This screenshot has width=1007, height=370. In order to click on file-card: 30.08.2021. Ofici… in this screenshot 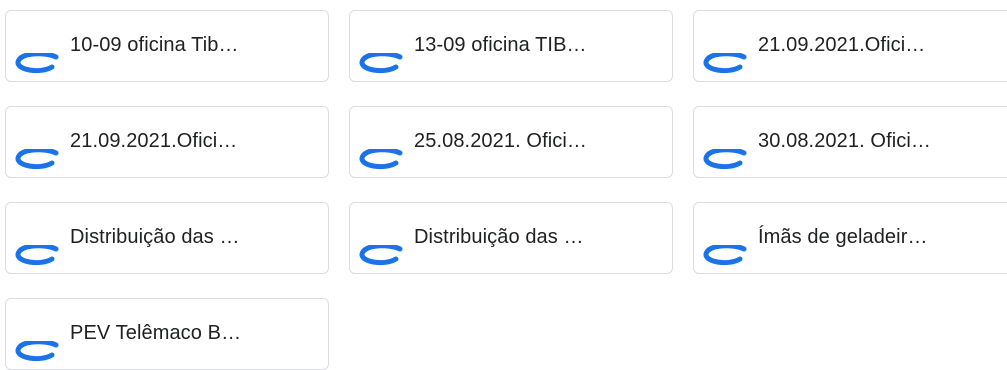, I will do `click(850, 142)`.